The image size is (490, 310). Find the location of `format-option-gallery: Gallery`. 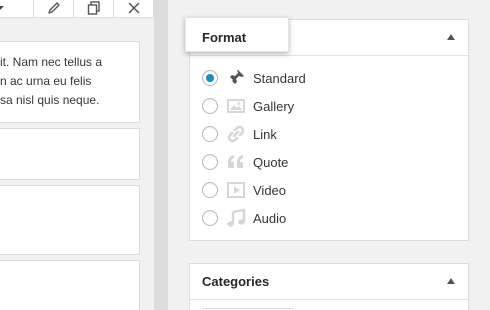

format-option-gallery: Gallery is located at coordinates (329, 106).